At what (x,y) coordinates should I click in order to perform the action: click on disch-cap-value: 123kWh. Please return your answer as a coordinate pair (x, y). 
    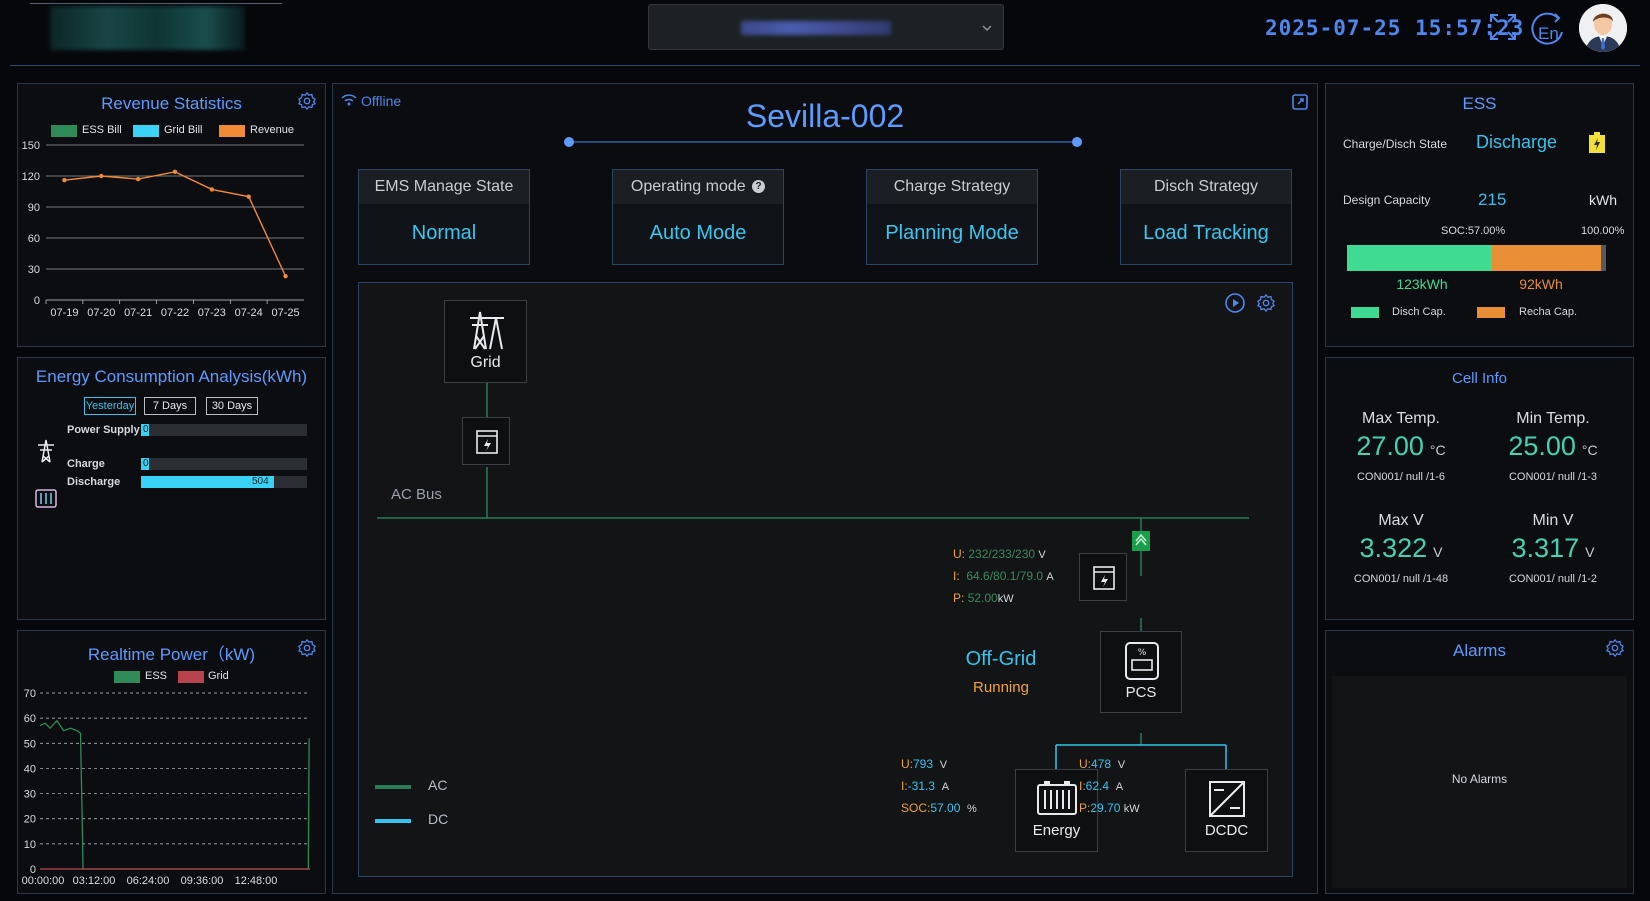
    Looking at the image, I should click on (1422, 284).